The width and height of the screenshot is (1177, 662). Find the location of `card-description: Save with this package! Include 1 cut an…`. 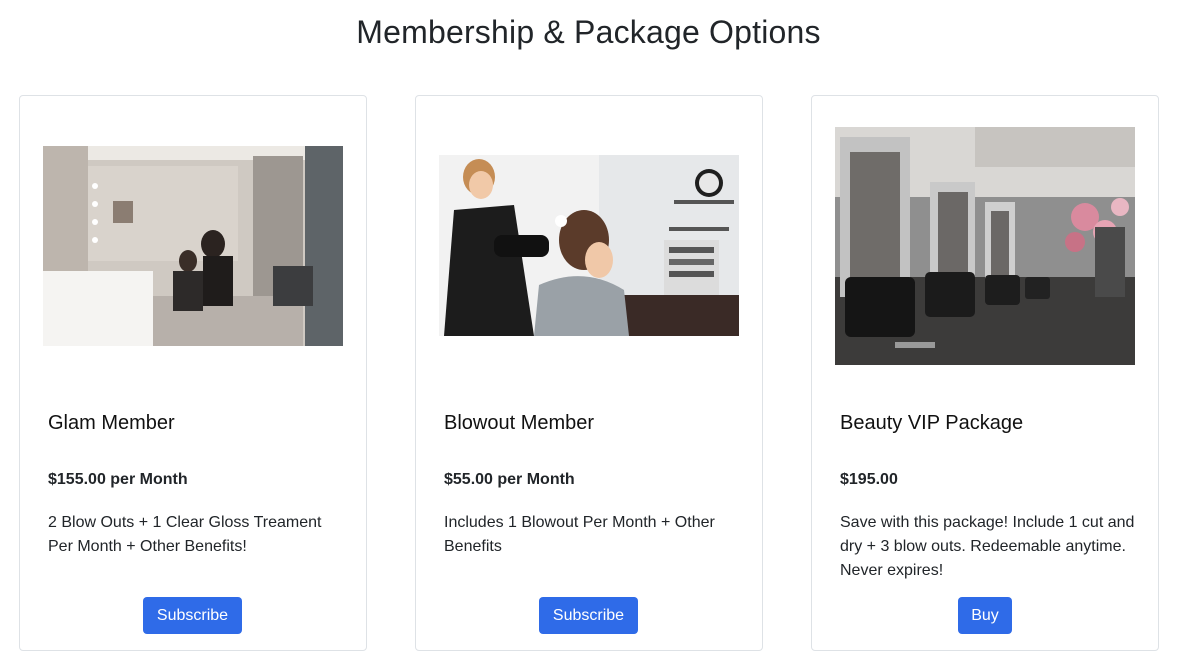

card-description: Save with this package! Include 1 cut an… is located at coordinates (987, 546).